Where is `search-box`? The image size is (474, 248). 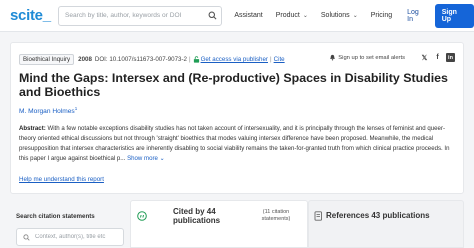
search-box is located at coordinates (140, 15).